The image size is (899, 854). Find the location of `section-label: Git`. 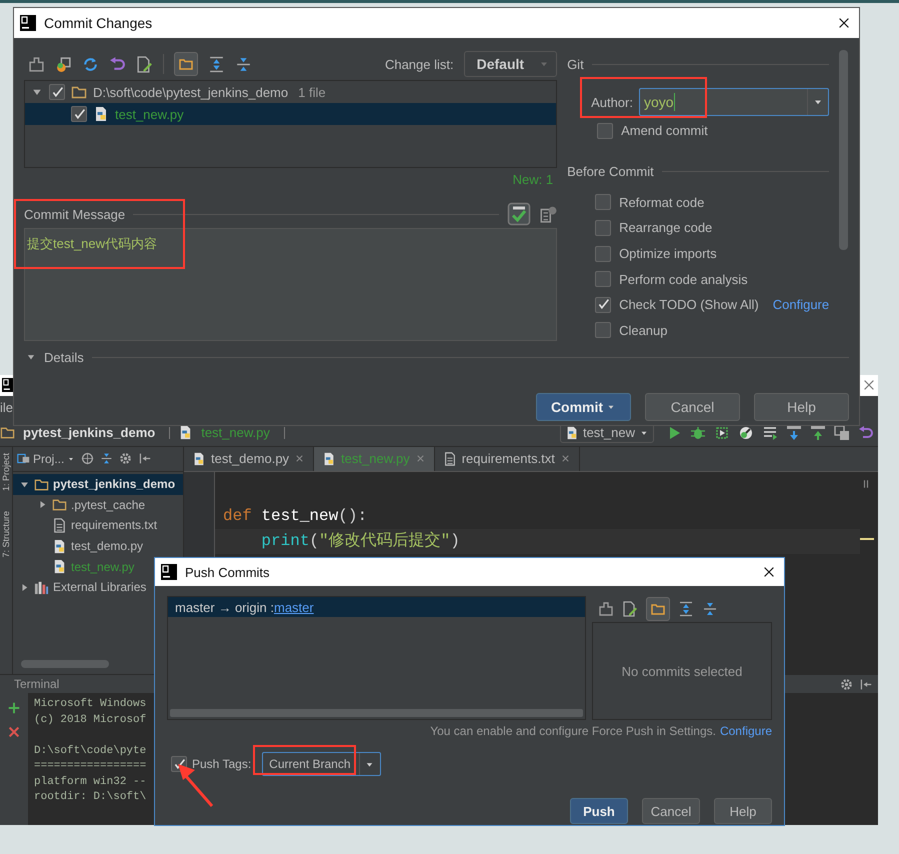

section-label: Git is located at coordinates (575, 64).